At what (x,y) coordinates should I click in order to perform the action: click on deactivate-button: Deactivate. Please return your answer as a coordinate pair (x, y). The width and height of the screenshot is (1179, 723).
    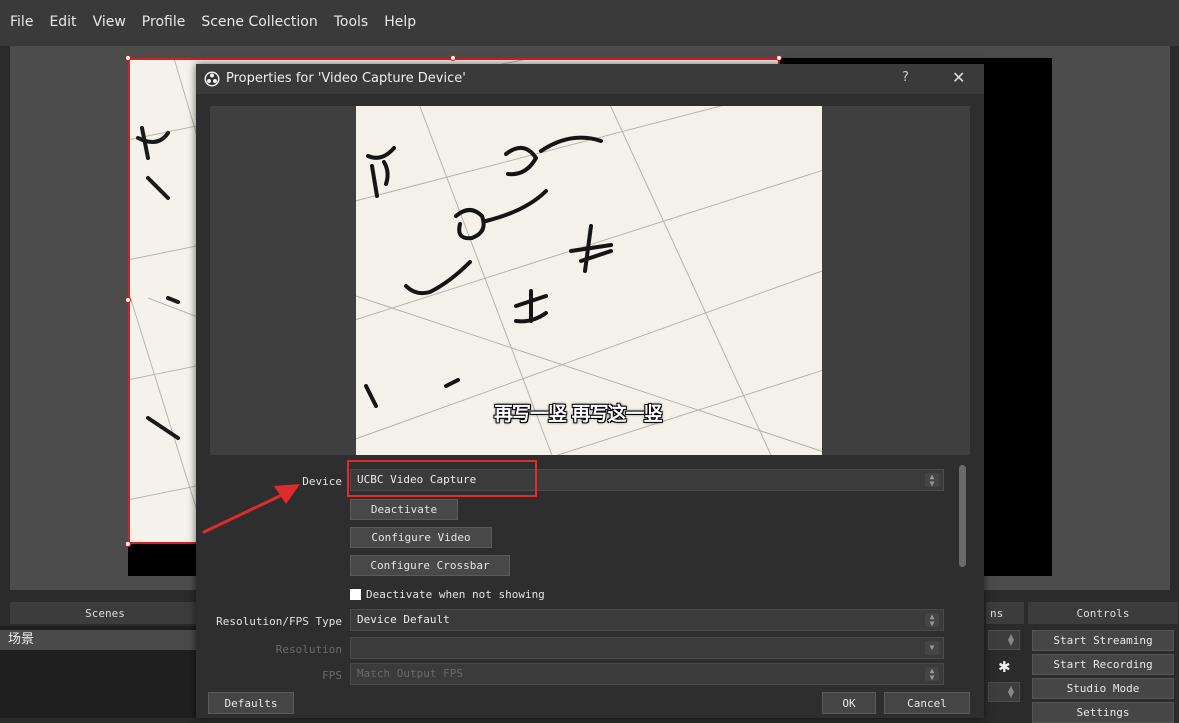
    Looking at the image, I should click on (404, 509).